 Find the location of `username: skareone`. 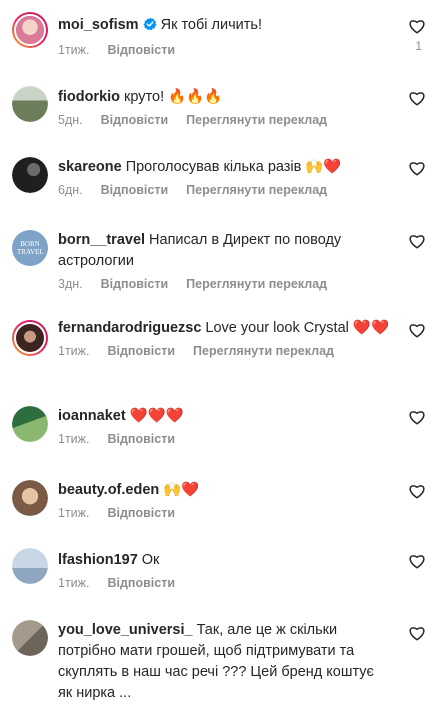

username: skareone is located at coordinates (90, 167).